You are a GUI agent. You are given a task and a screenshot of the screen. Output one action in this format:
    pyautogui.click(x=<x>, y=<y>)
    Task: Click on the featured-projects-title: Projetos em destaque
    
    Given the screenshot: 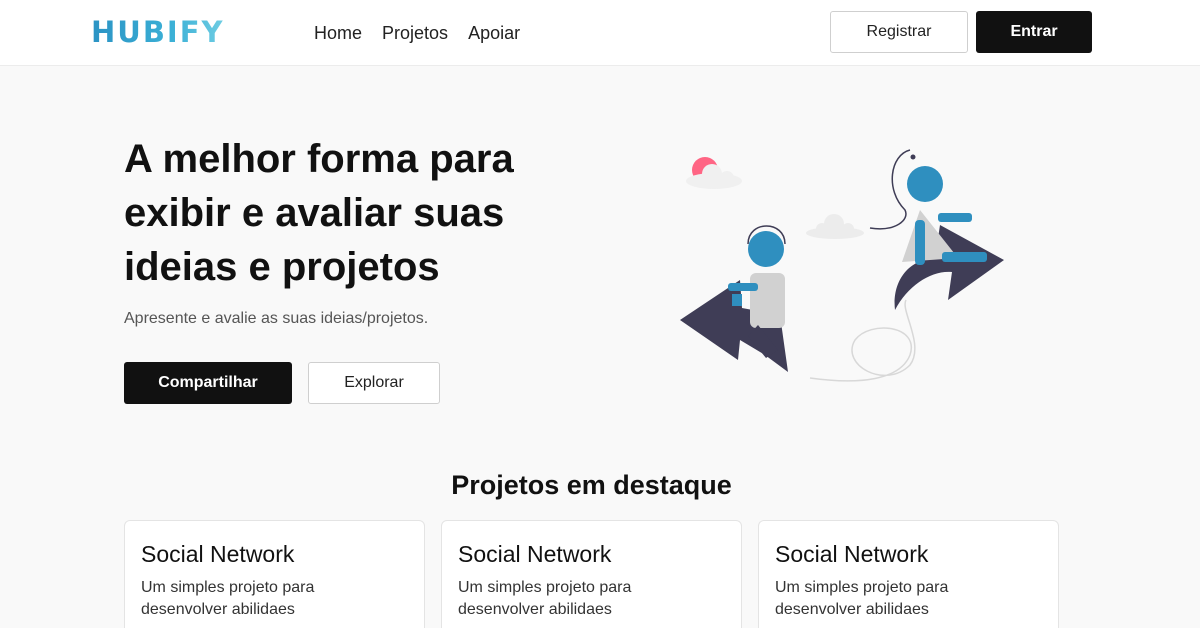 What is the action you would take?
    pyautogui.click(x=591, y=485)
    